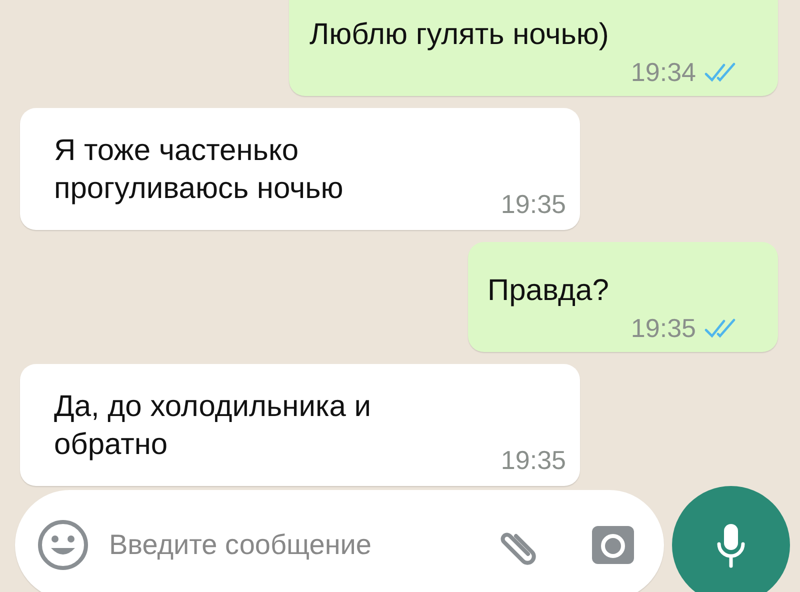 The image size is (800, 592). What do you see at coordinates (663, 72) in the screenshot?
I see `message-time: 19:34` at bounding box center [663, 72].